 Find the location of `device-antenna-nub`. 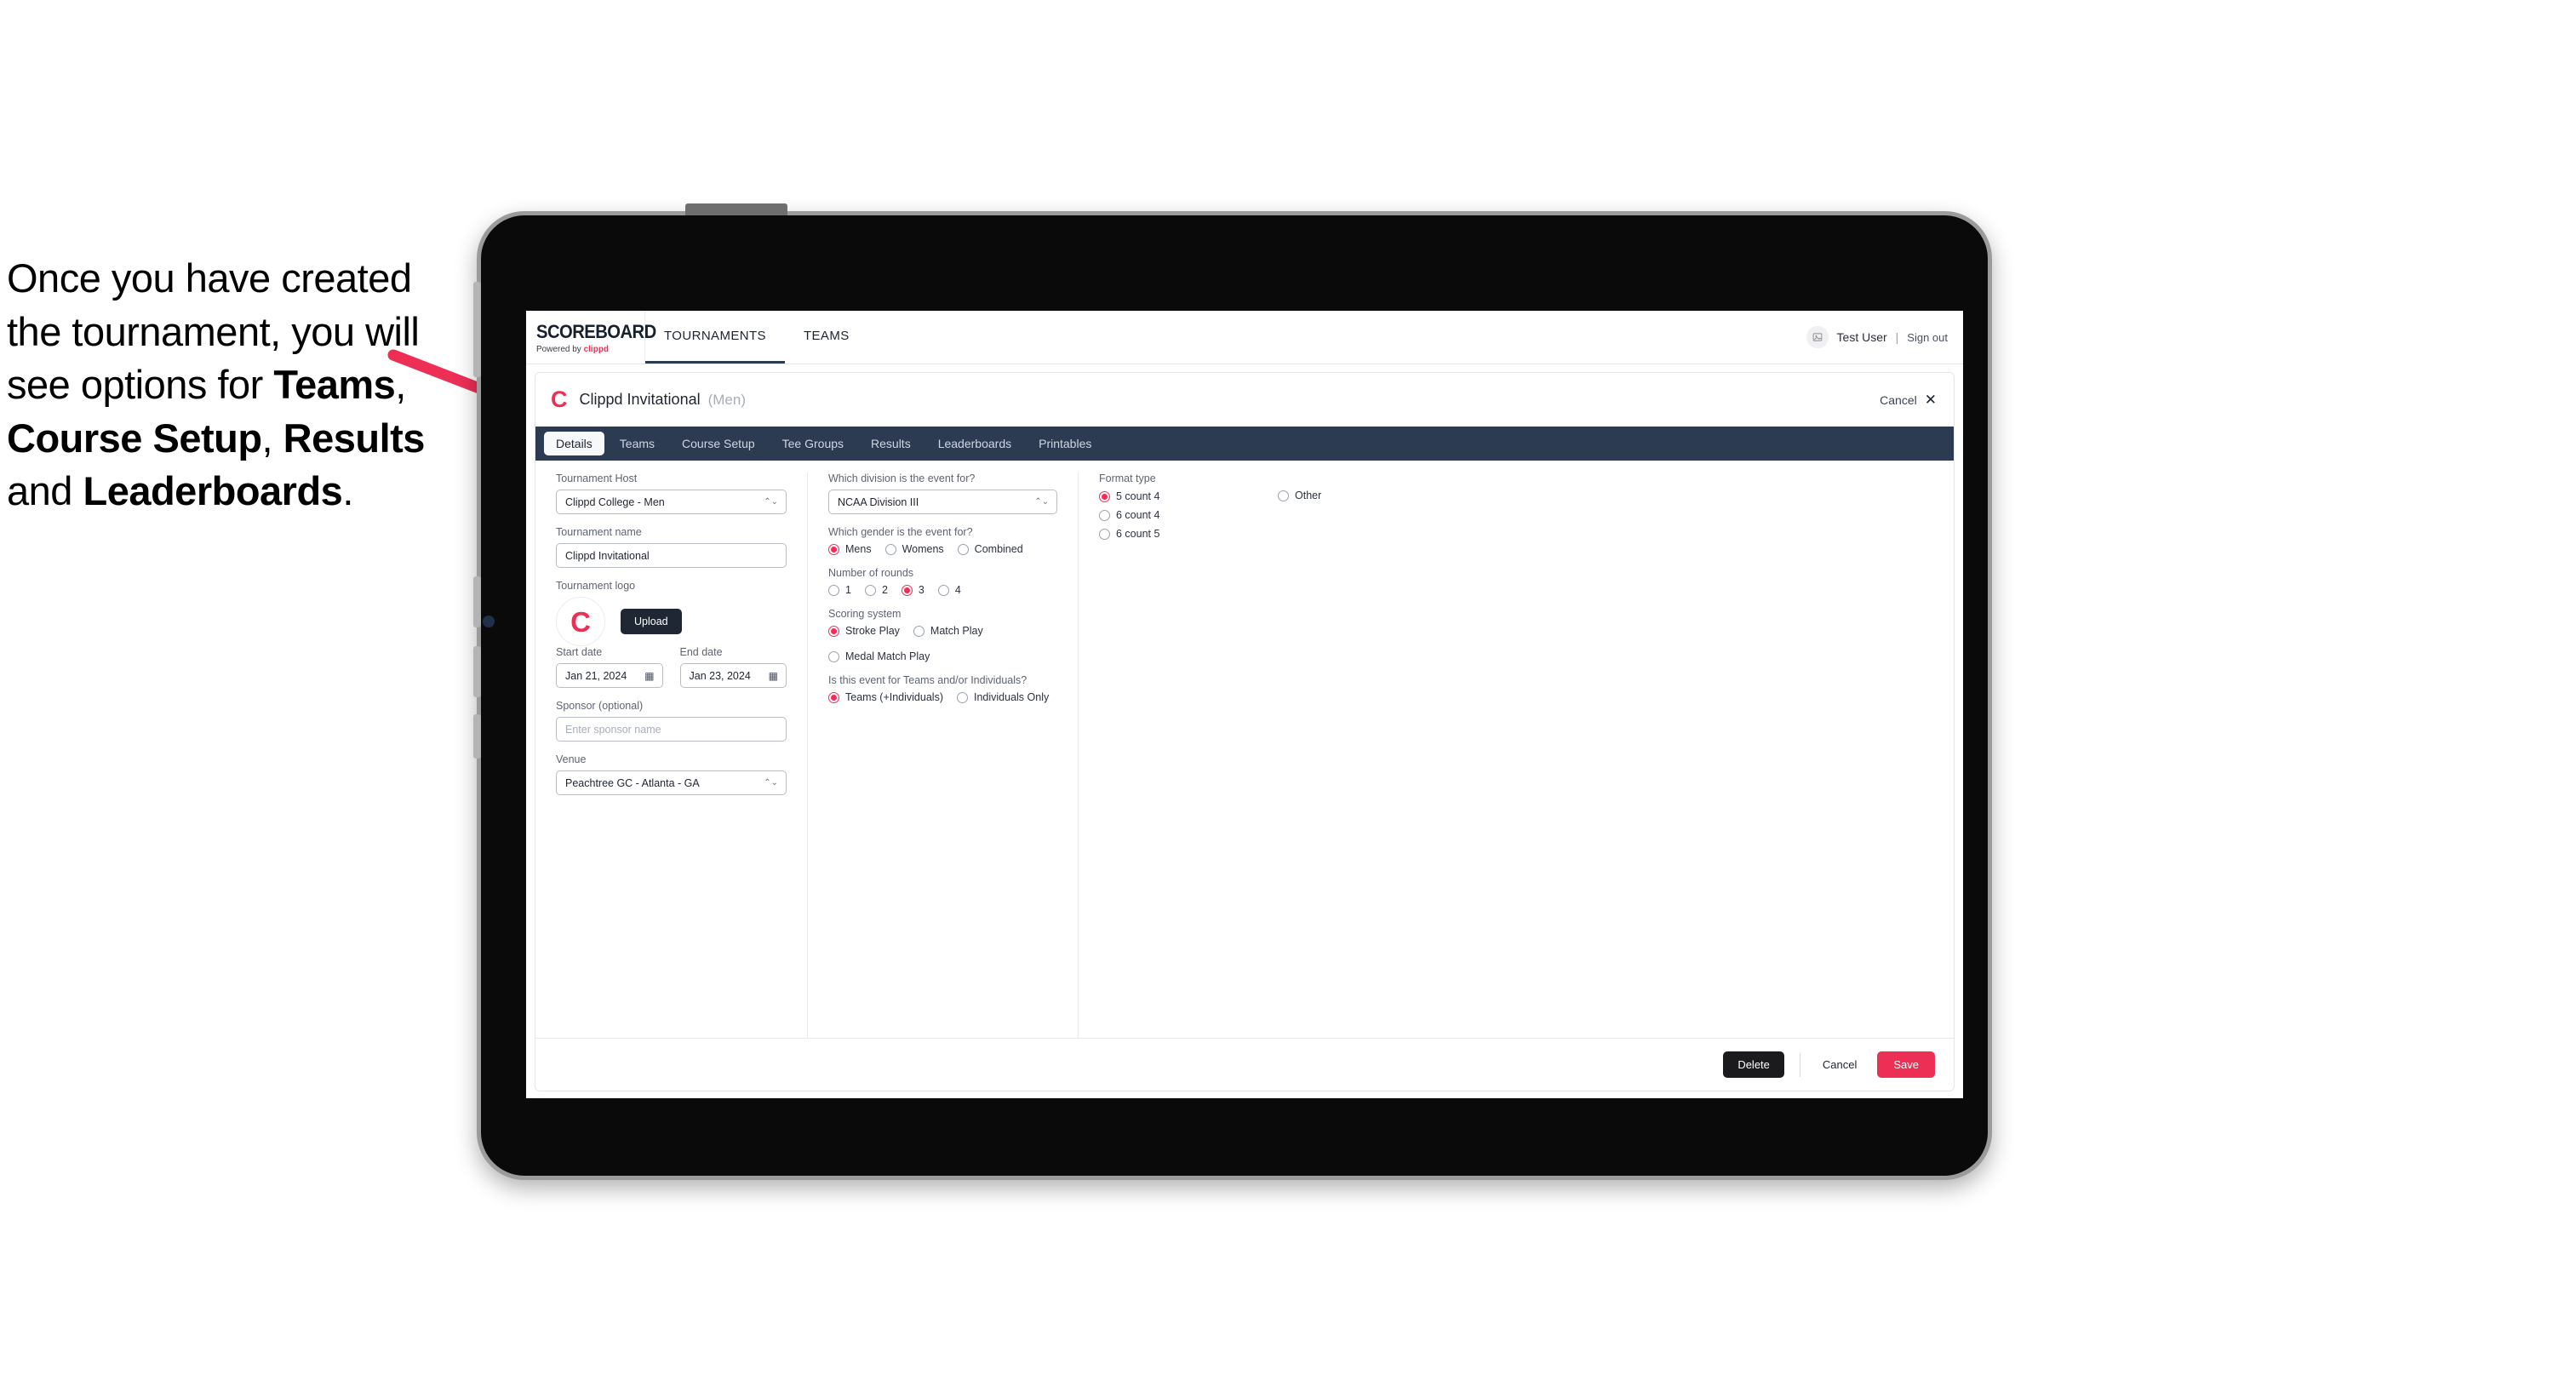

device-antenna-nub is located at coordinates (736, 209).